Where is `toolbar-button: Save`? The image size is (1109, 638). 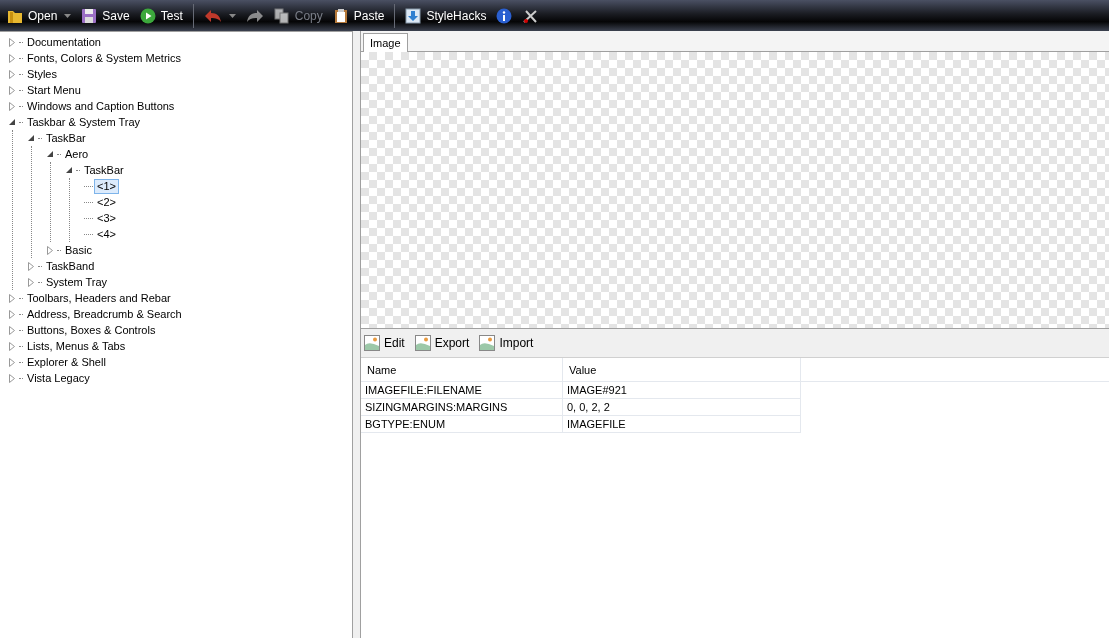
toolbar-button: Save is located at coordinates (105, 15).